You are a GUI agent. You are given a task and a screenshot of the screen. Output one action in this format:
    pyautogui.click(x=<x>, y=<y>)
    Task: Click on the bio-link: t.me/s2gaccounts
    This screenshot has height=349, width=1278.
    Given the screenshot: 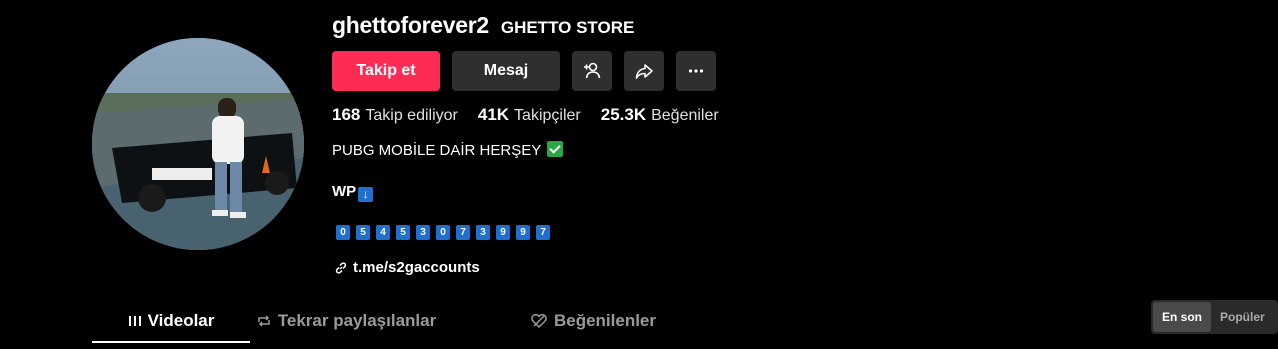 What is the action you would take?
    pyautogui.click(x=407, y=267)
    